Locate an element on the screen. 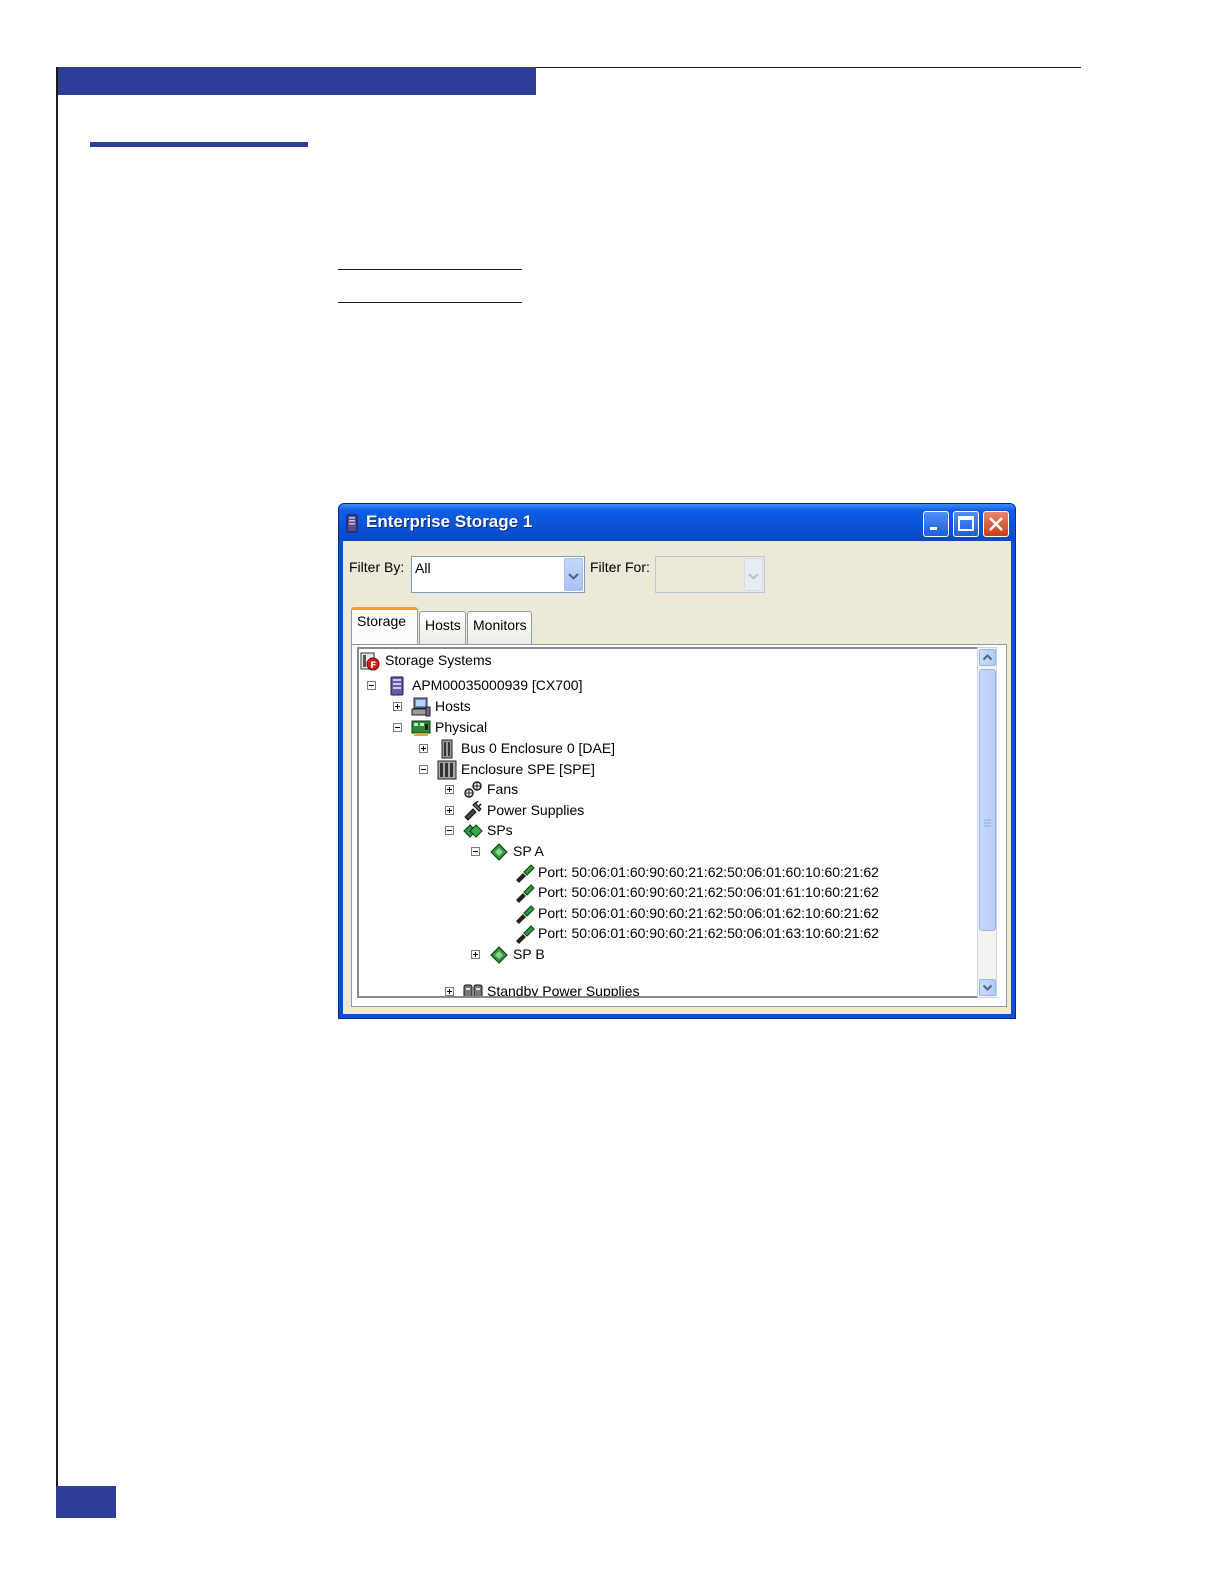 This screenshot has height=1584, width=1224. window-title: Enterprise Storage 1 is located at coordinates (449, 521).